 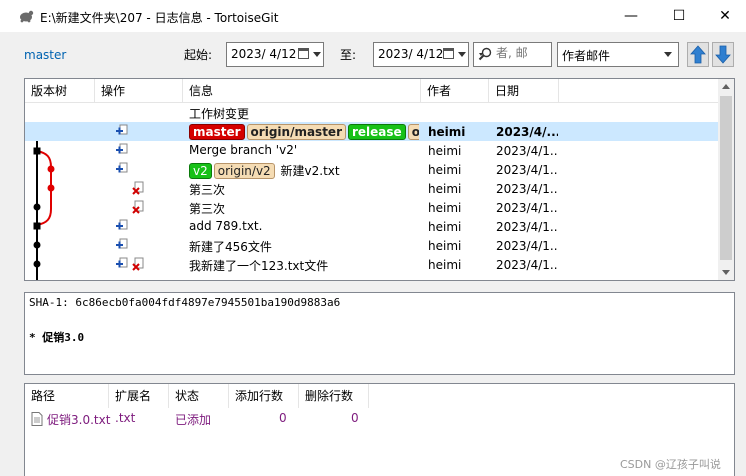 I want to click on column-header-lines-added: 添加行数, so click(x=264, y=396).